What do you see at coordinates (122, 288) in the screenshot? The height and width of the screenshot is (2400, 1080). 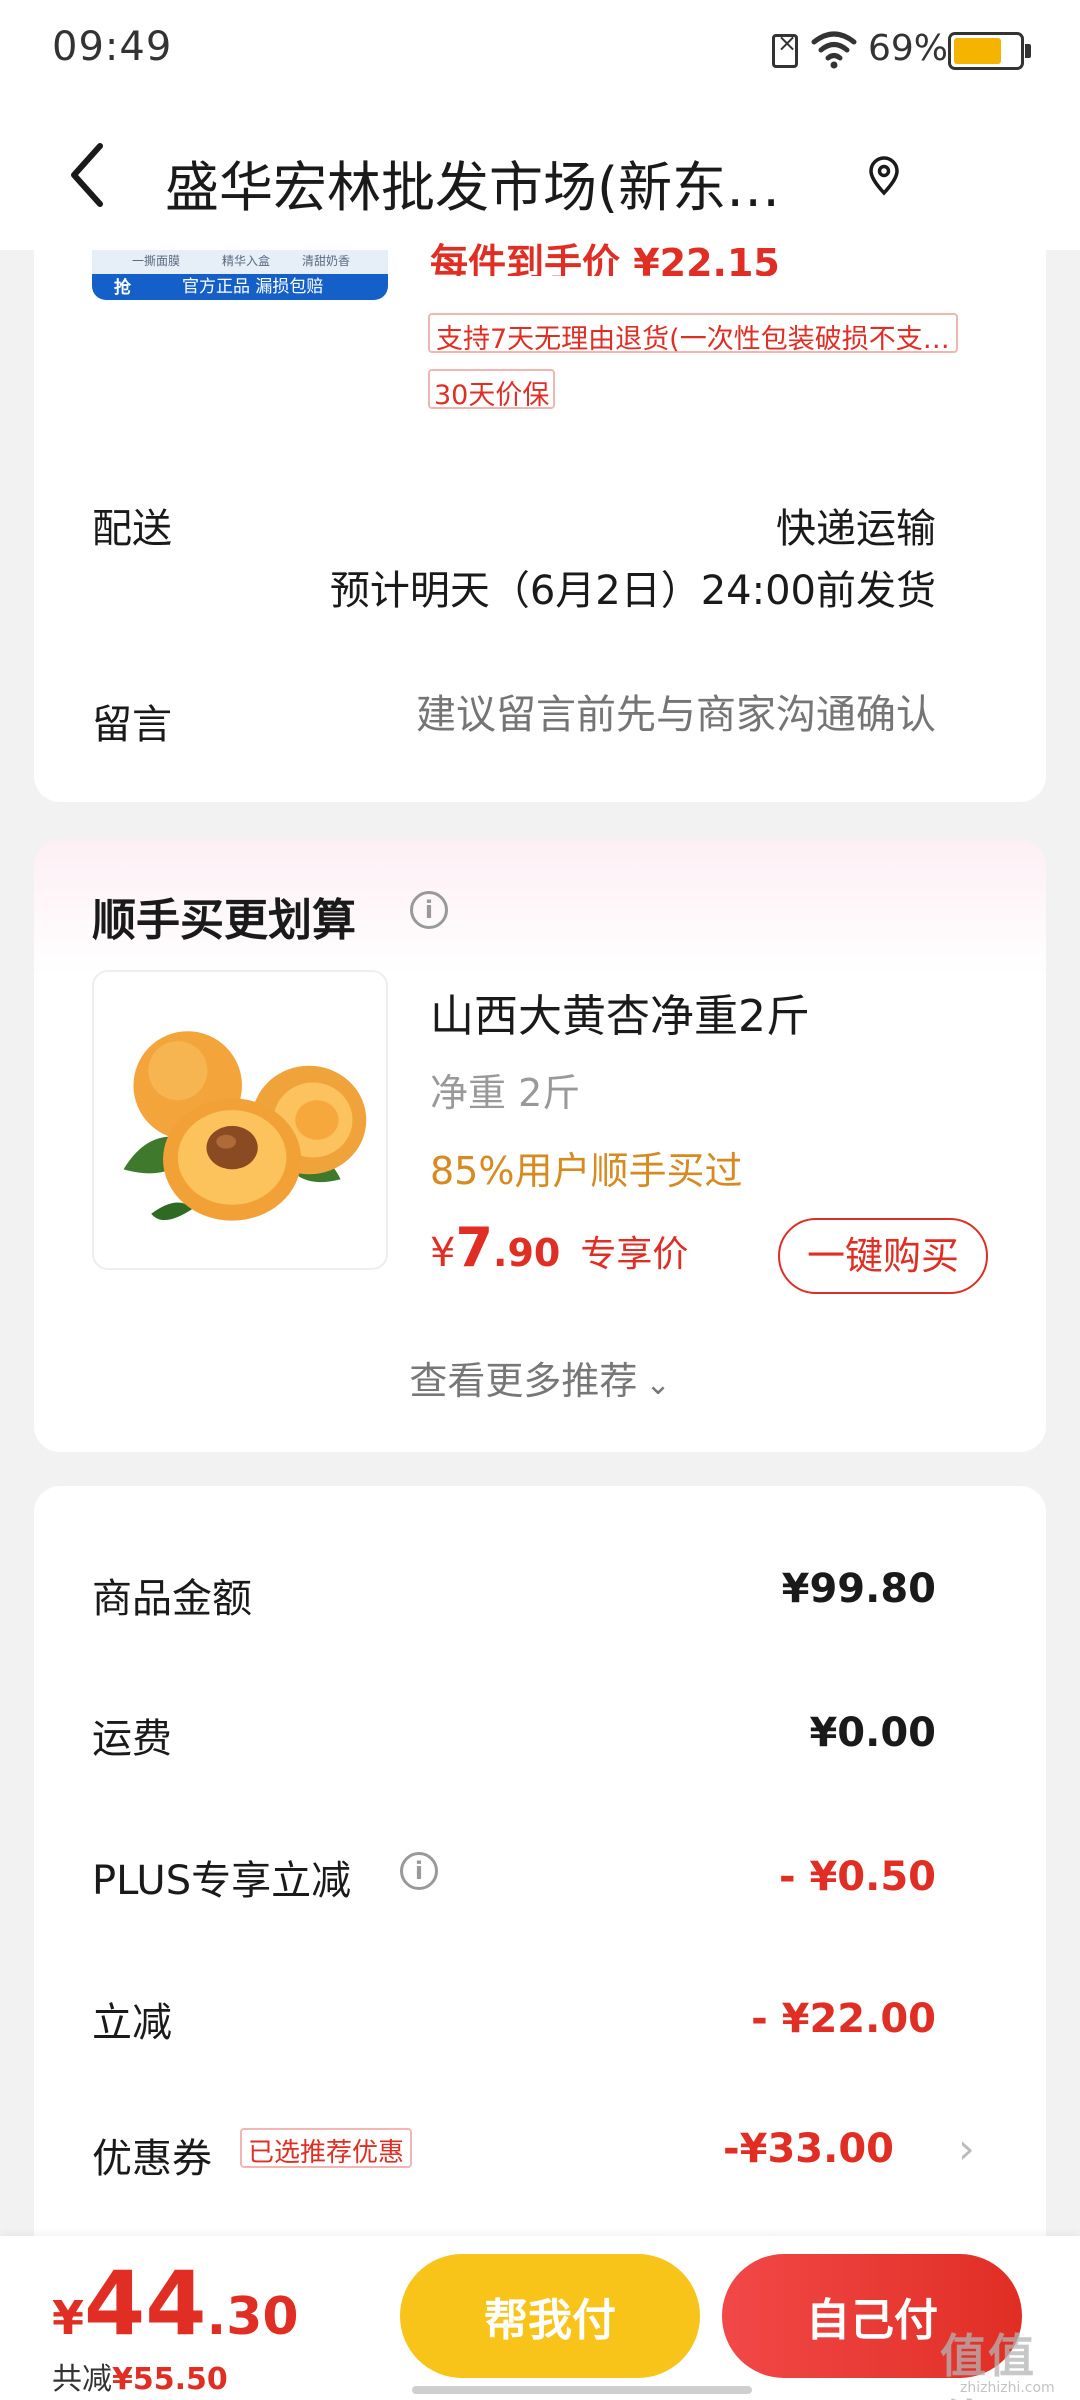 I see `thumb-badge: 抢` at bounding box center [122, 288].